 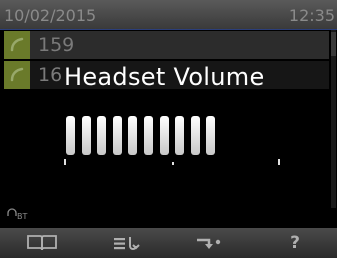 I want to click on status-time: 12:35, so click(x=311, y=15).